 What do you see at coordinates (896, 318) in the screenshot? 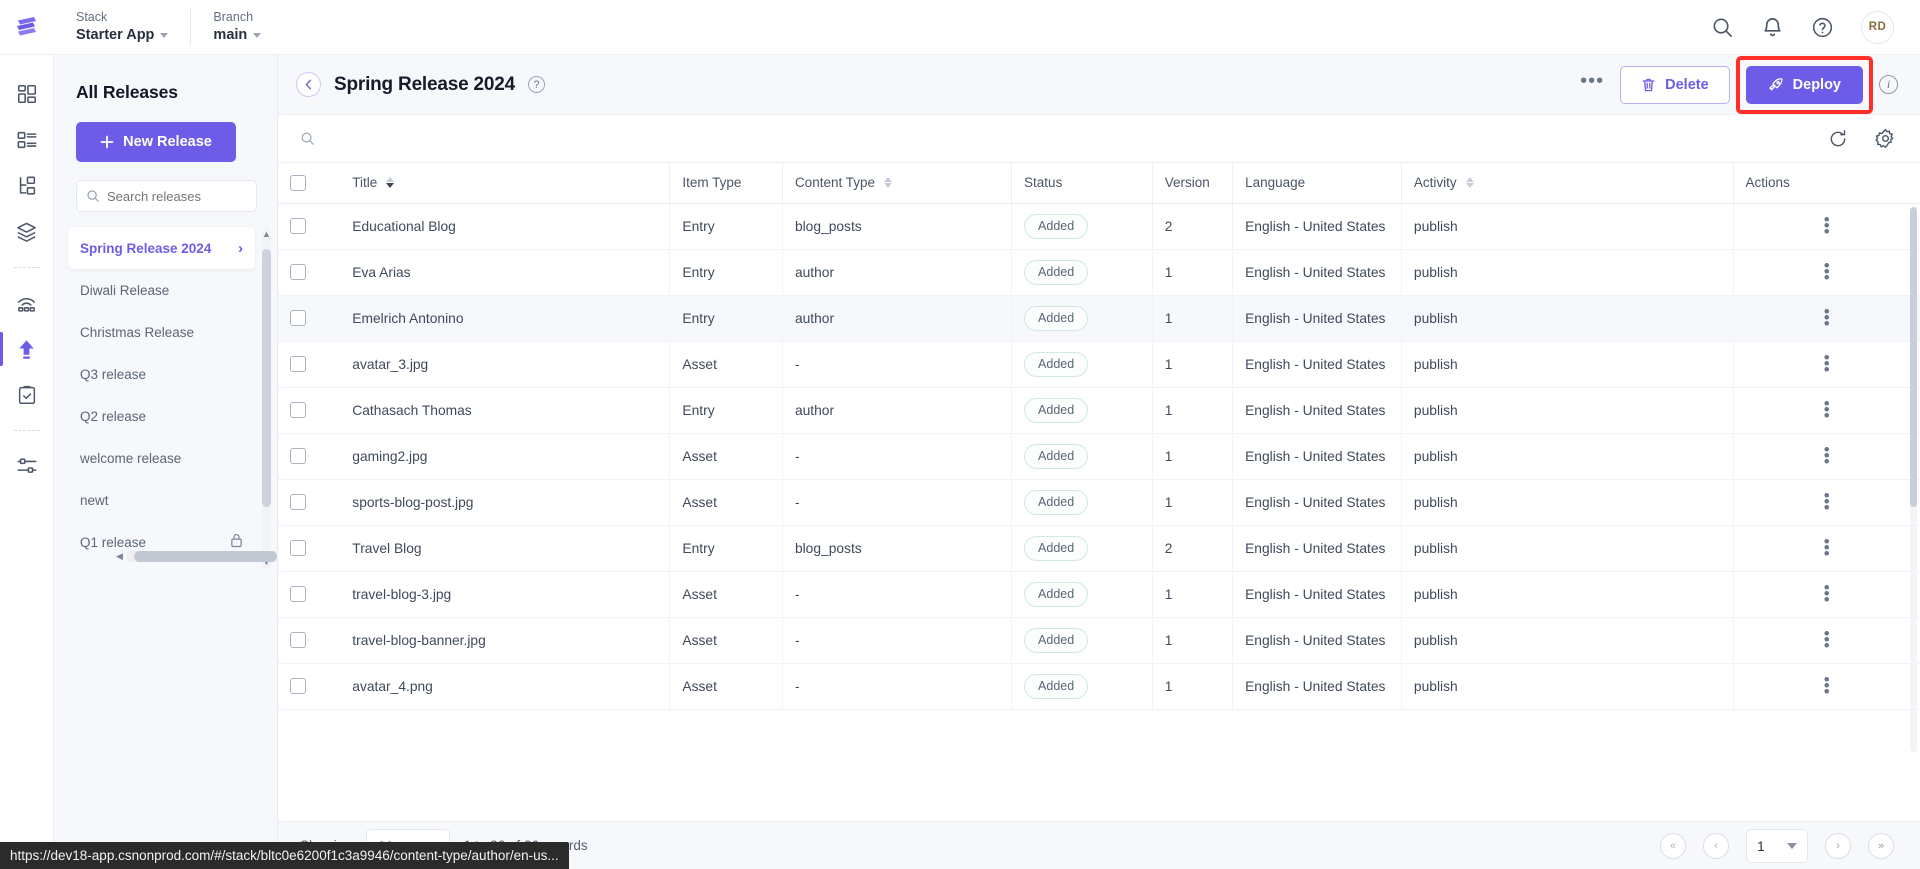
I see `cell-content-type: author` at bounding box center [896, 318].